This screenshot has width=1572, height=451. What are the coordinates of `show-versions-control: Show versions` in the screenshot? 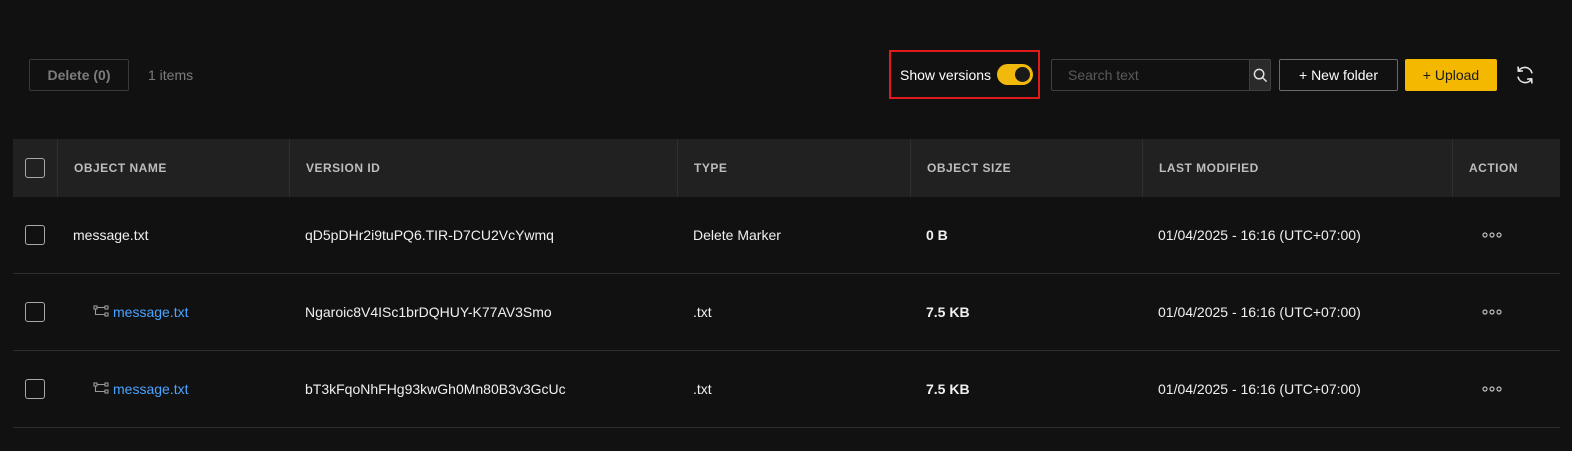 It's located at (964, 74).